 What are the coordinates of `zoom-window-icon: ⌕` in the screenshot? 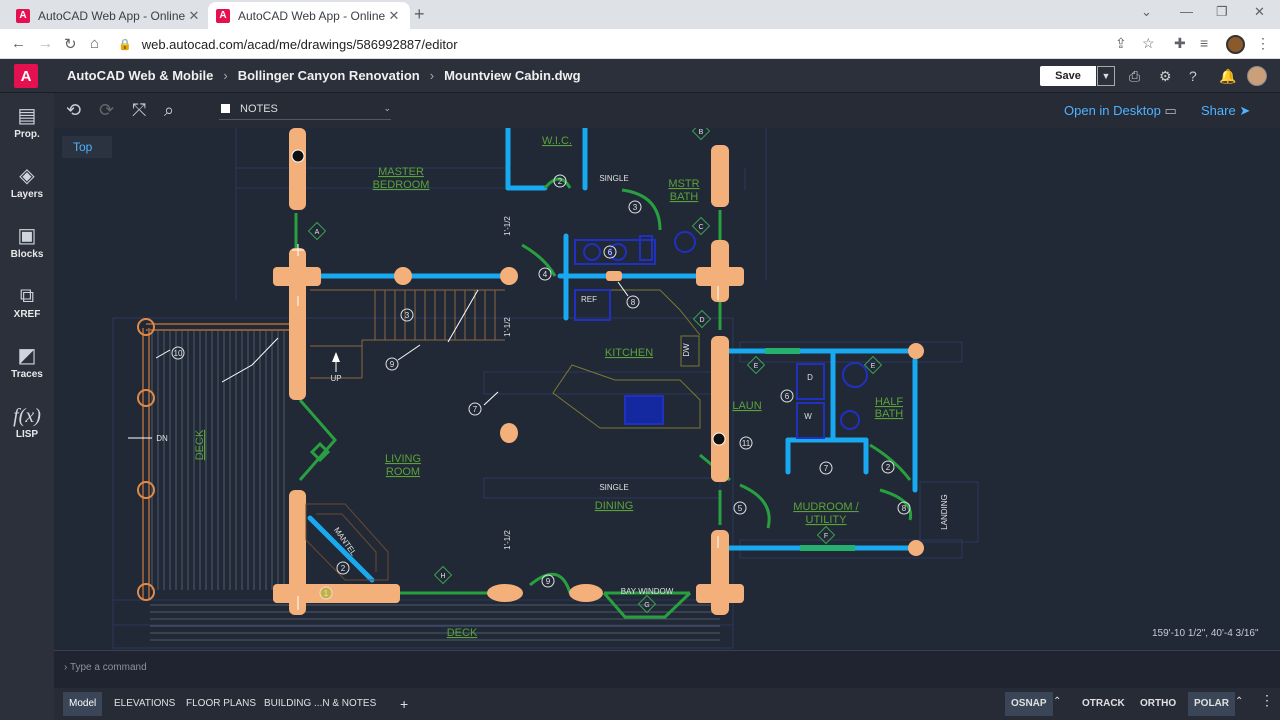 It's located at (169, 110).